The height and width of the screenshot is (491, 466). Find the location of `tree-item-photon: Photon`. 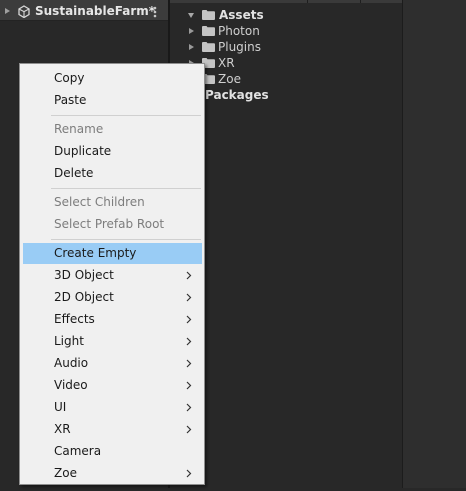

tree-item-photon: Photon is located at coordinates (264, 32).